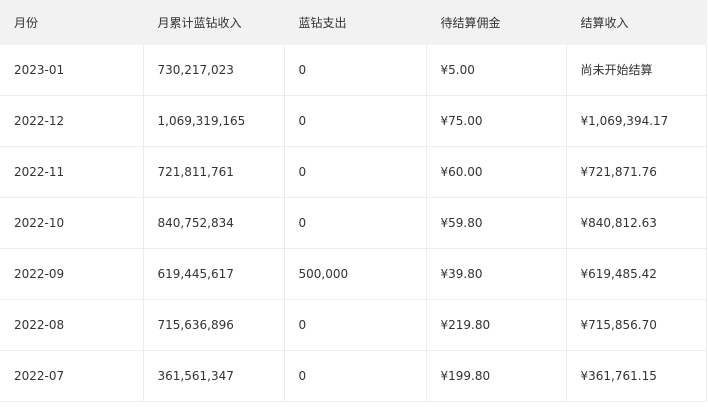  Describe the element at coordinates (496, 172) in the screenshot. I see `cell-pending-commission: ¥60.00` at that location.